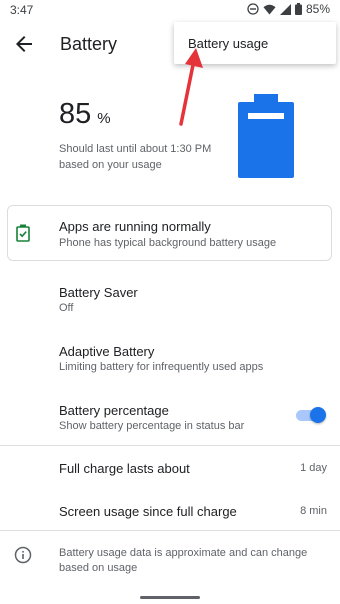  What do you see at coordinates (170, 597) in the screenshot?
I see `gesture-nav-handle` at bounding box center [170, 597].